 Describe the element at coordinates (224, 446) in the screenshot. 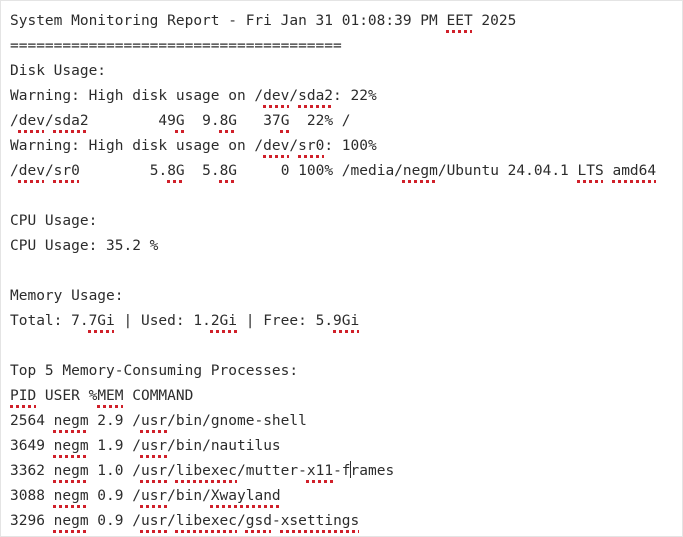

I see `text-segment: /bin/nautilus` at that location.